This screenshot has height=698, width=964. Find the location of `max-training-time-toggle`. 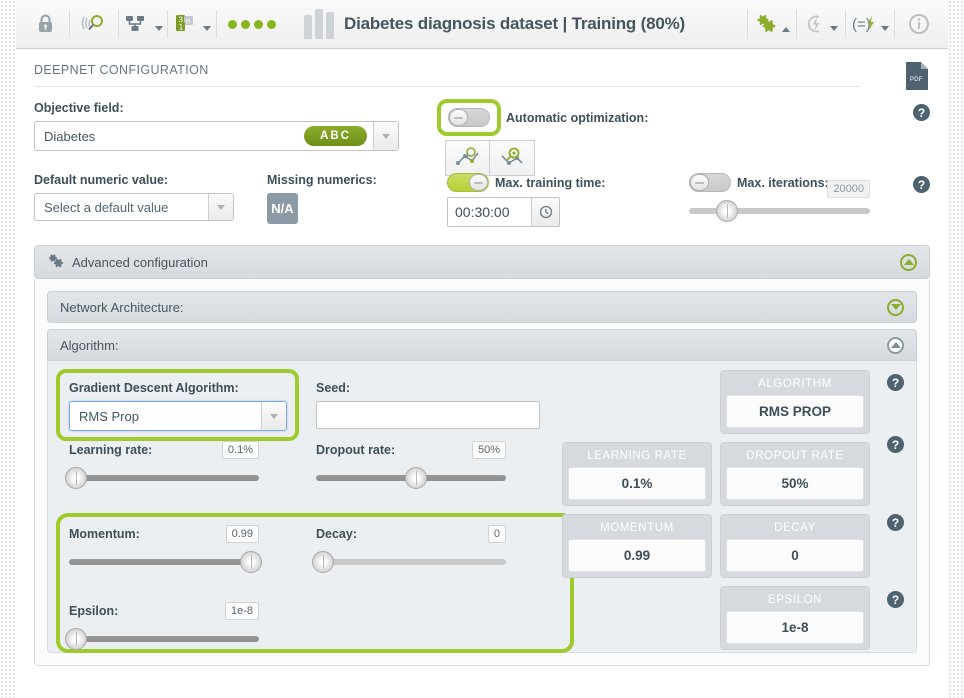

max-training-time-toggle is located at coordinates (468, 182).